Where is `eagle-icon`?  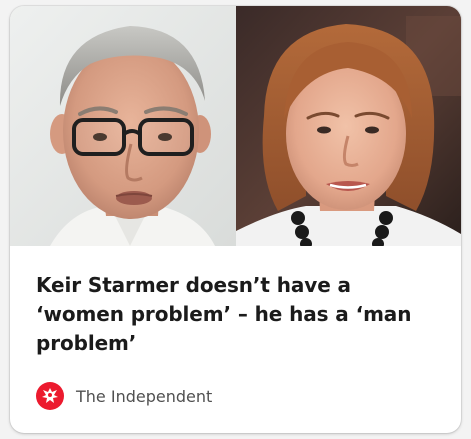 eagle-icon is located at coordinates (50, 396).